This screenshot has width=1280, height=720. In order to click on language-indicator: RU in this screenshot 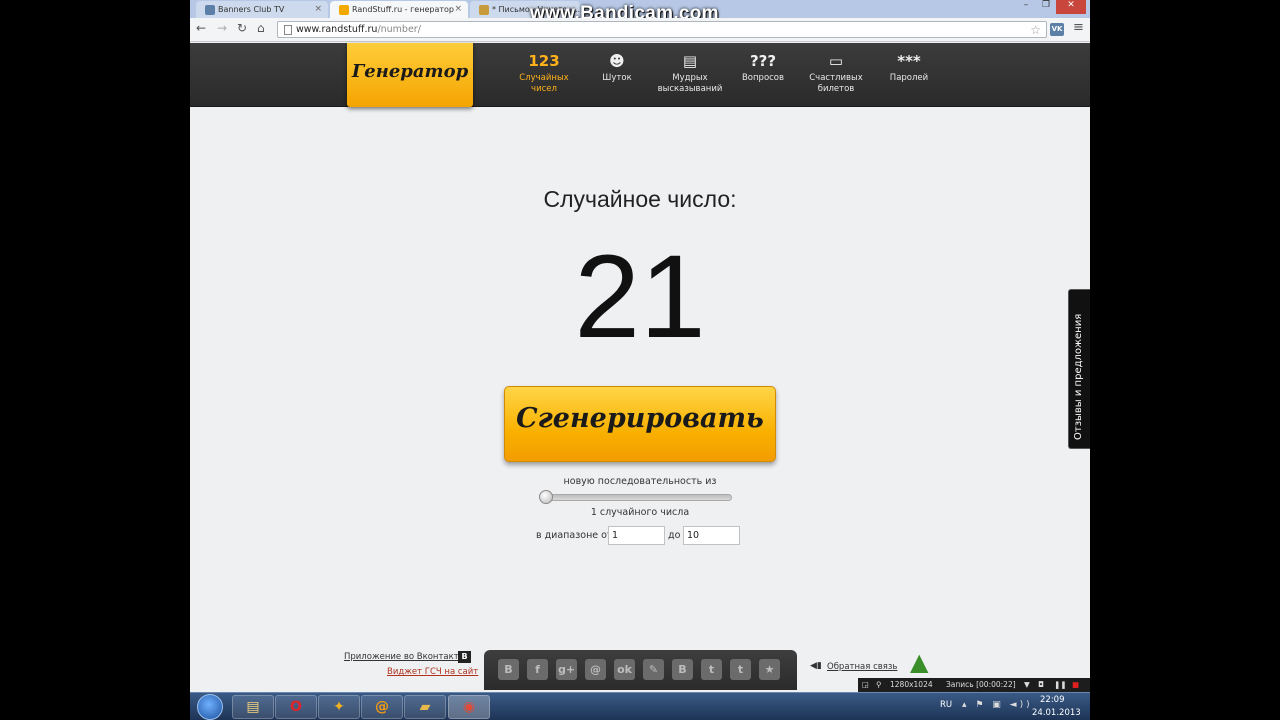, I will do `click(946, 705)`.